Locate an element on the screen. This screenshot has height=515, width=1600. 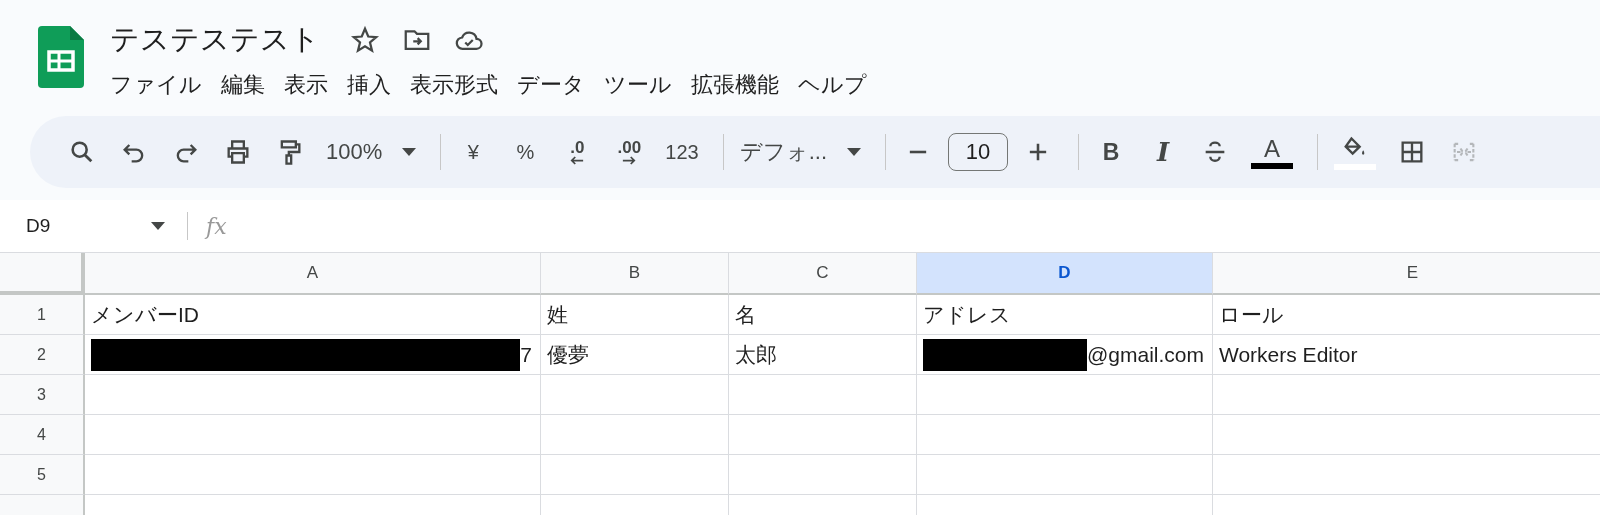
menu-item: 表示 is located at coordinates (311, 85).